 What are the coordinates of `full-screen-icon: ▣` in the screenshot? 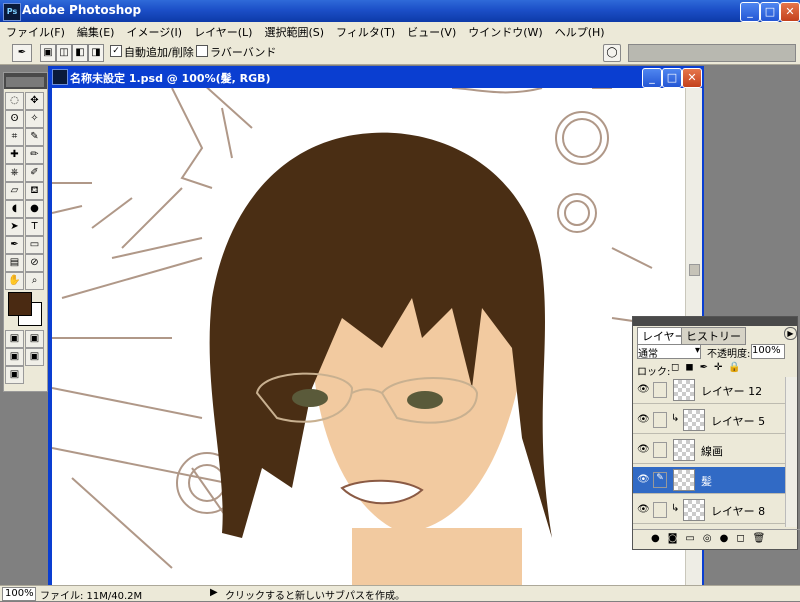 It's located at (34, 357).